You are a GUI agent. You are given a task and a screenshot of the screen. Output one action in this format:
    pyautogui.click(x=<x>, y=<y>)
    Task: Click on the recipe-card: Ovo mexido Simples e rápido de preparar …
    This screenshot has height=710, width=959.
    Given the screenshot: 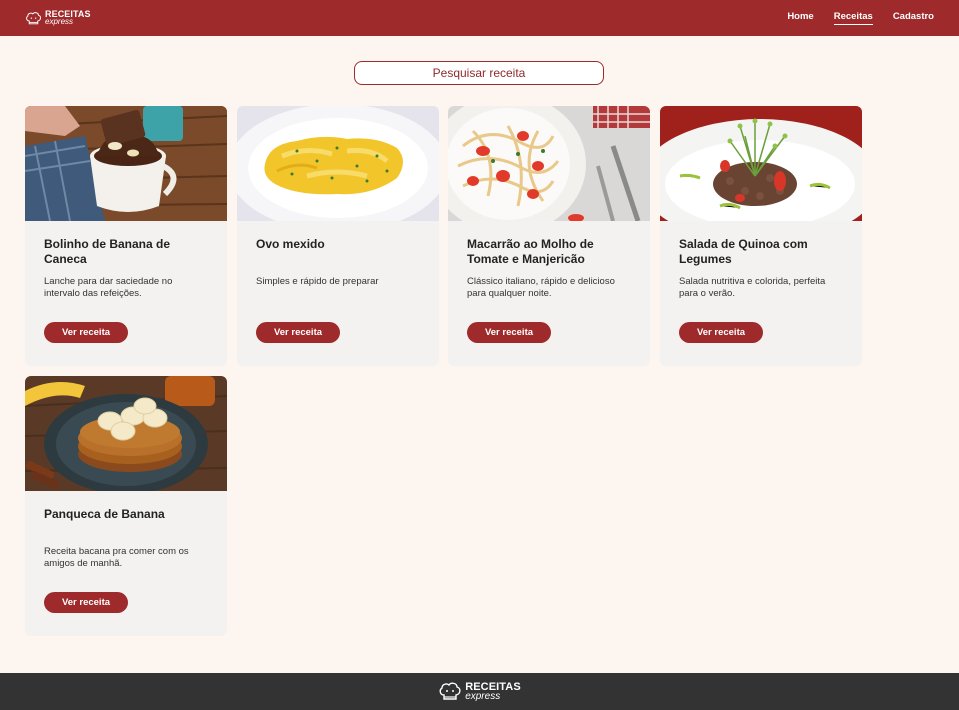 What is the action you would take?
    pyautogui.click(x=338, y=236)
    